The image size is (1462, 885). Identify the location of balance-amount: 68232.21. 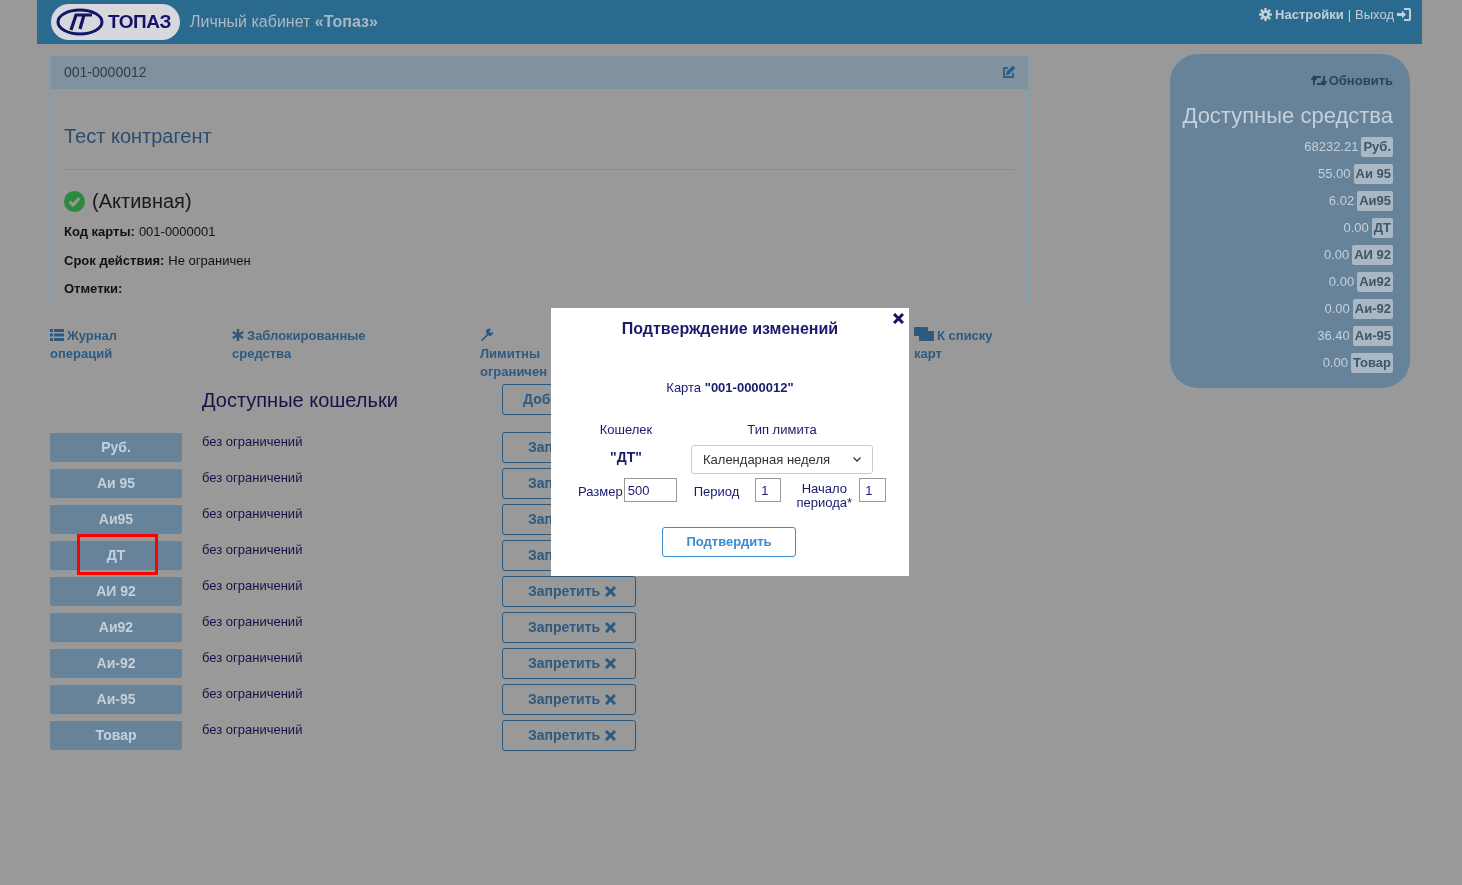
(1331, 147).